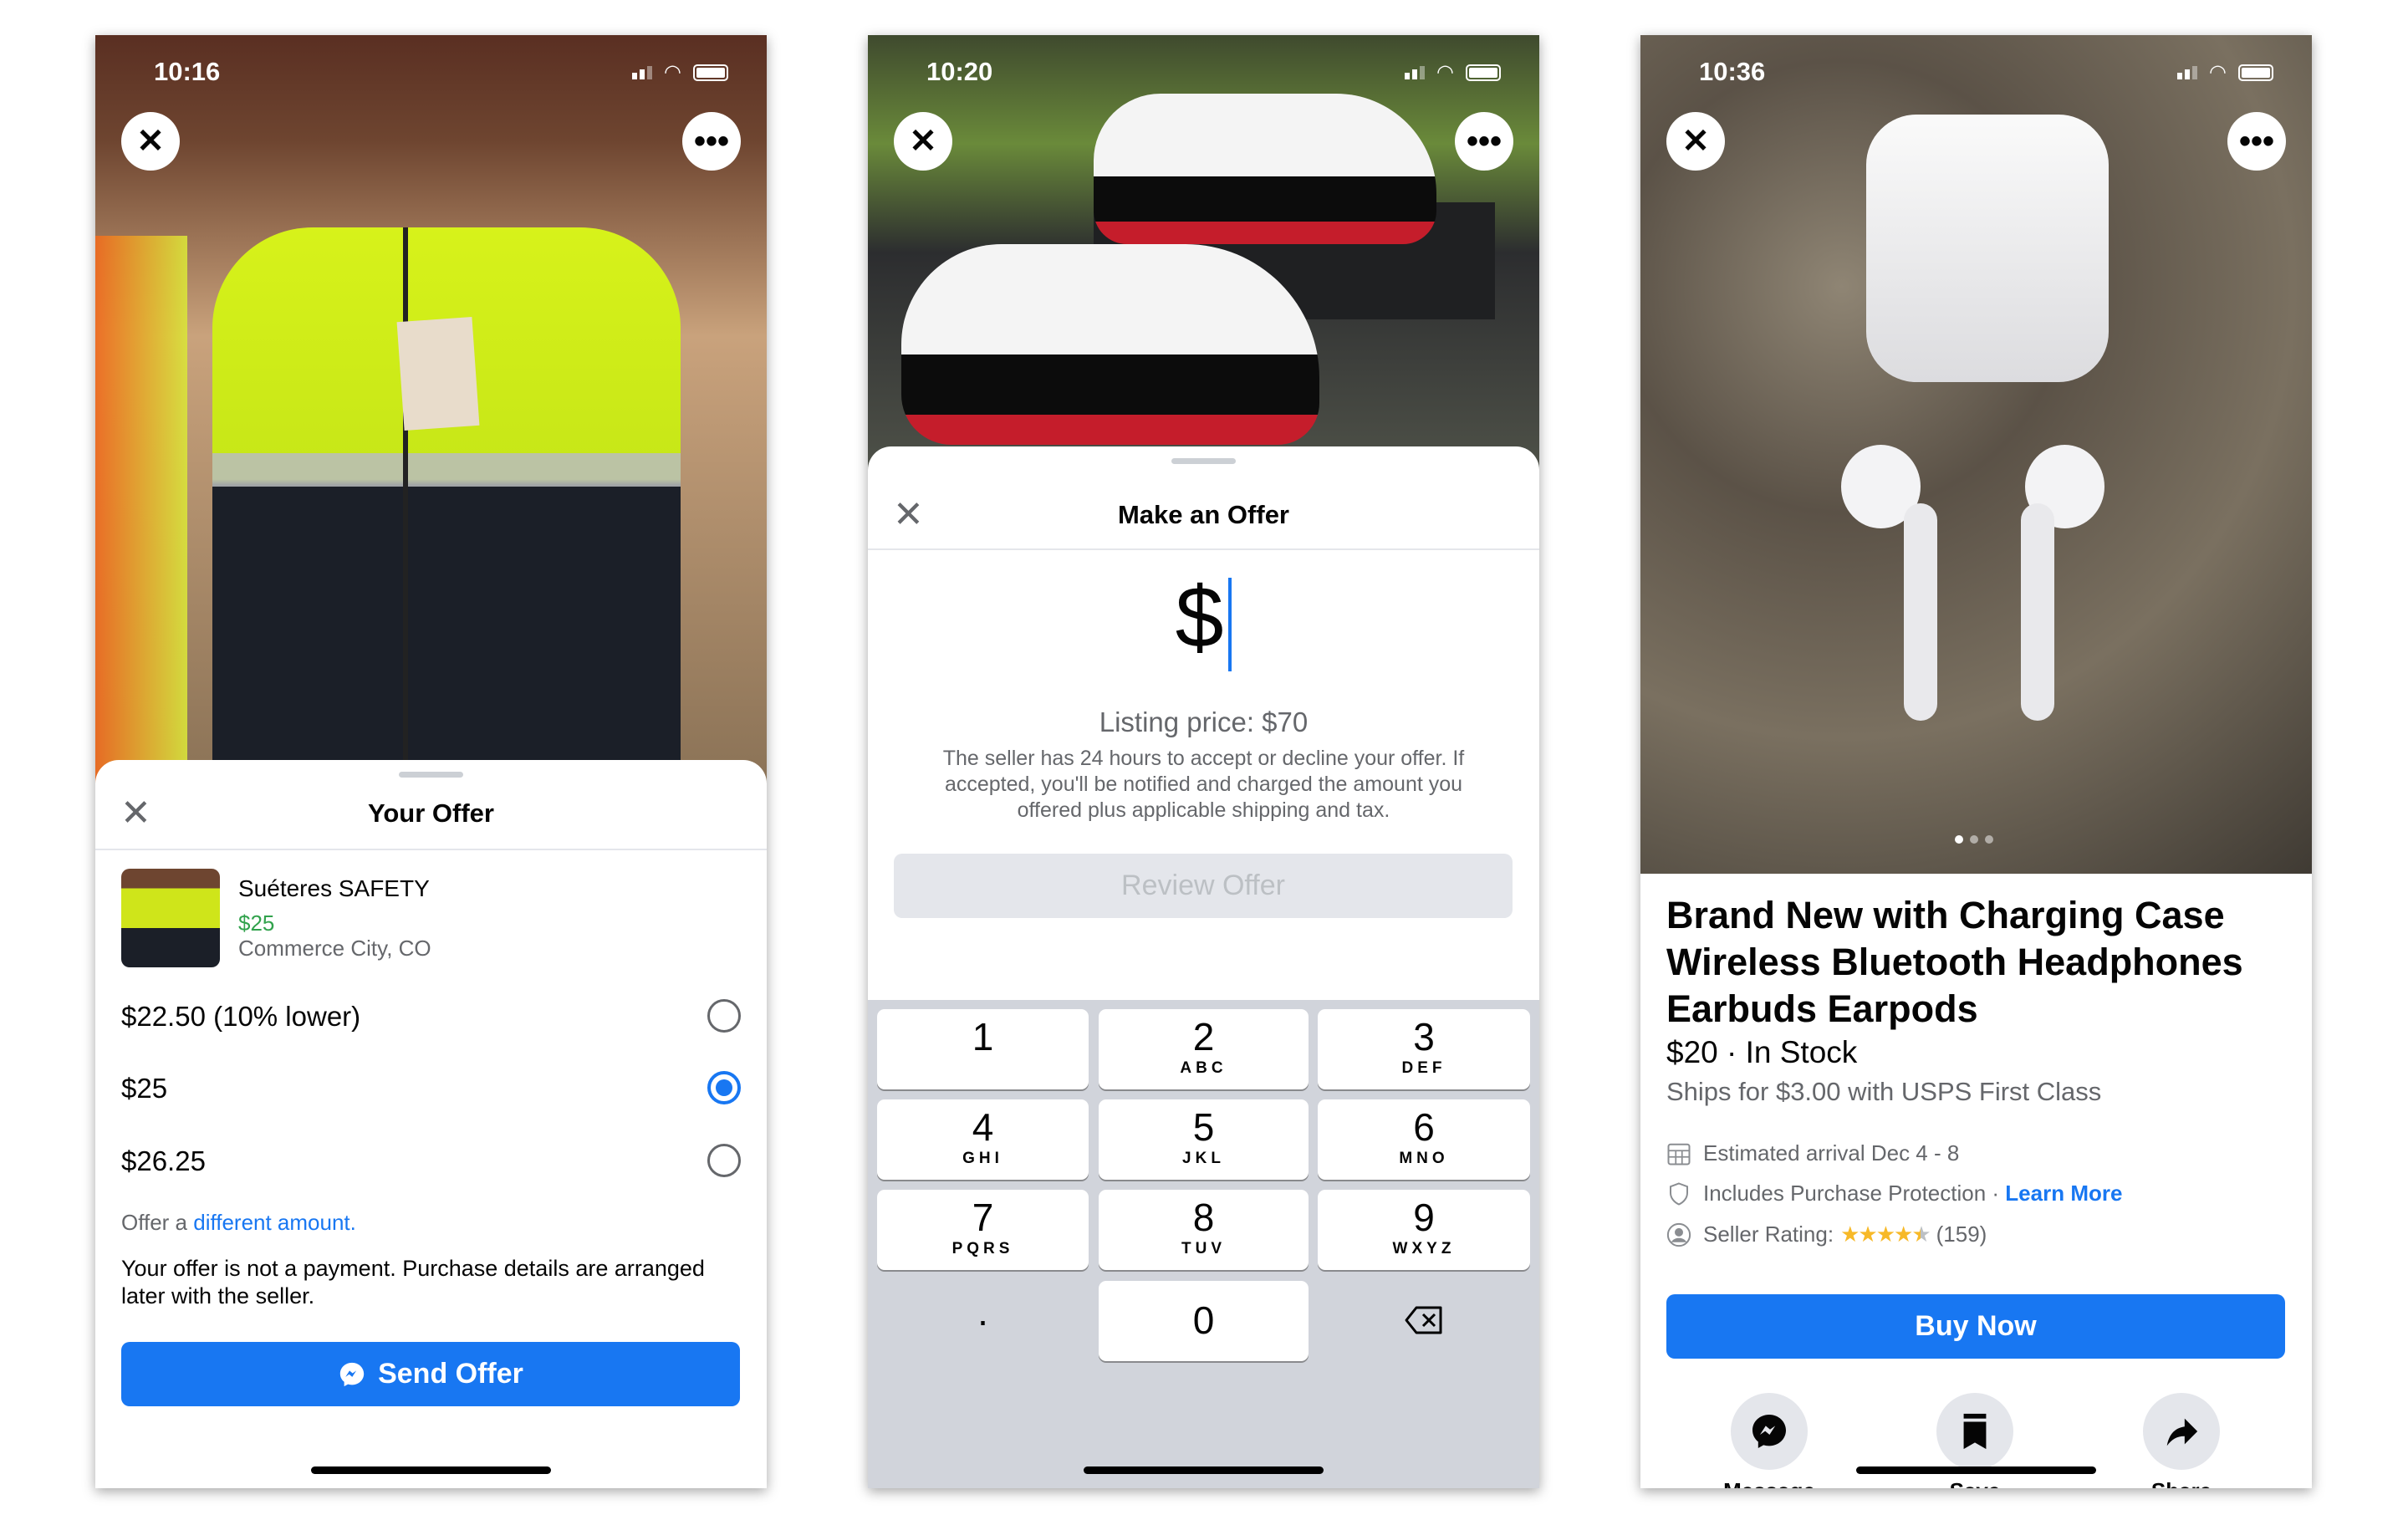 The width and height of the screenshot is (2408, 1520). I want to click on sheet-title: Make an Offer, so click(1203, 515).